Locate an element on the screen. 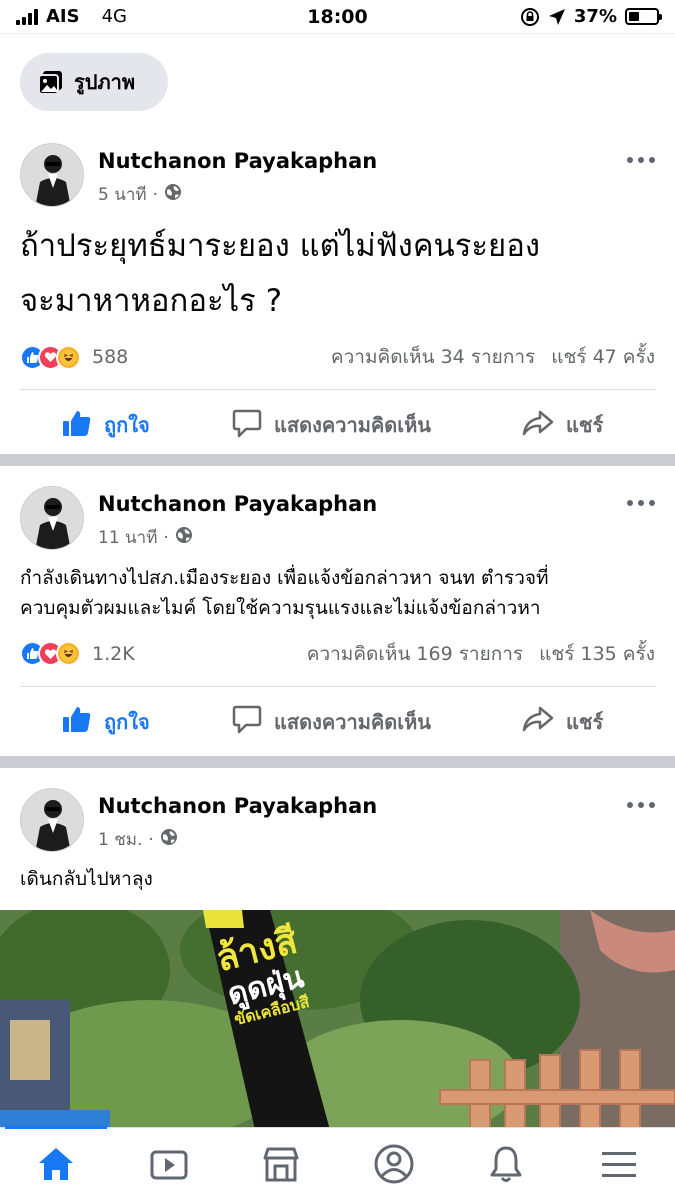 The image size is (675, 1200). profile-icon is located at coordinates (394, 1164).